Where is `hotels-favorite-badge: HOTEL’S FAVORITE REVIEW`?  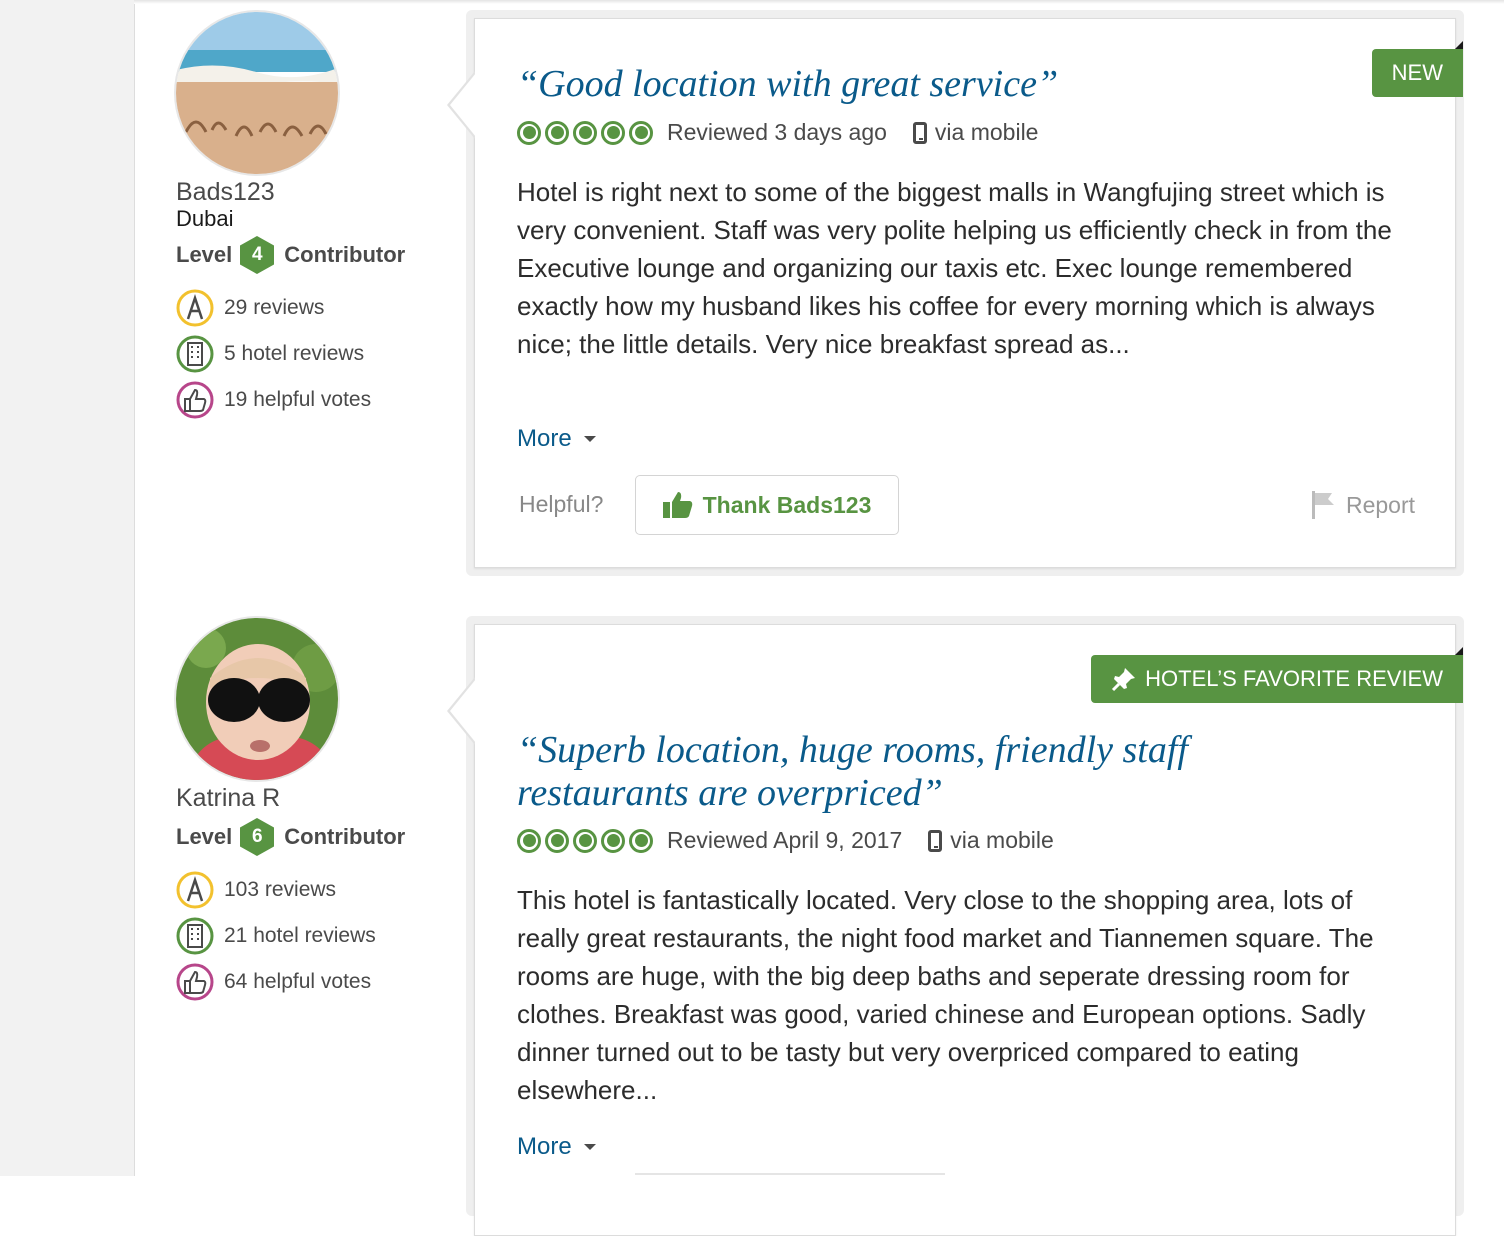 hotels-favorite-badge: HOTEL’S FAVORITE REVIEW is located at coordinates (1277, 675).